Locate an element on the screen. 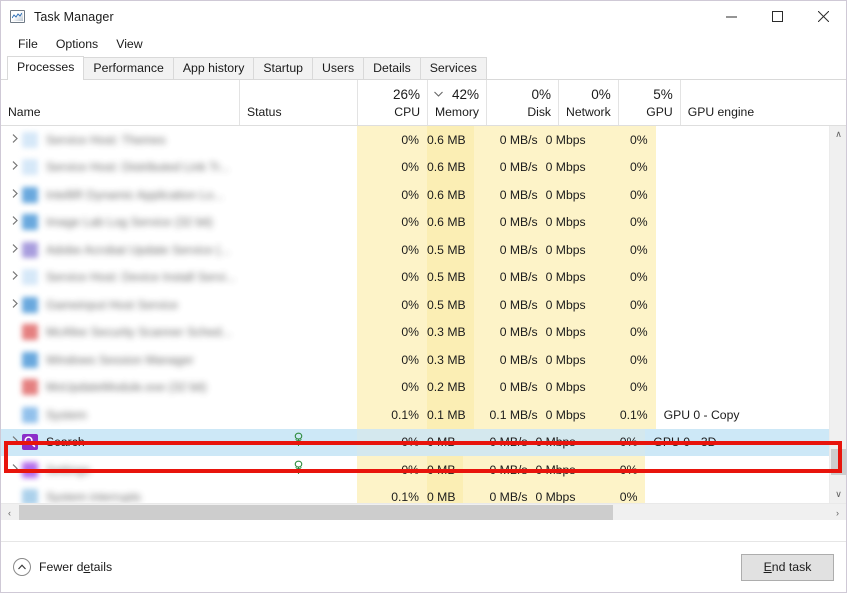 This screenshot has width=847, height=593. footer-bar: Fewer details End task is located at coordinates (423, 566).